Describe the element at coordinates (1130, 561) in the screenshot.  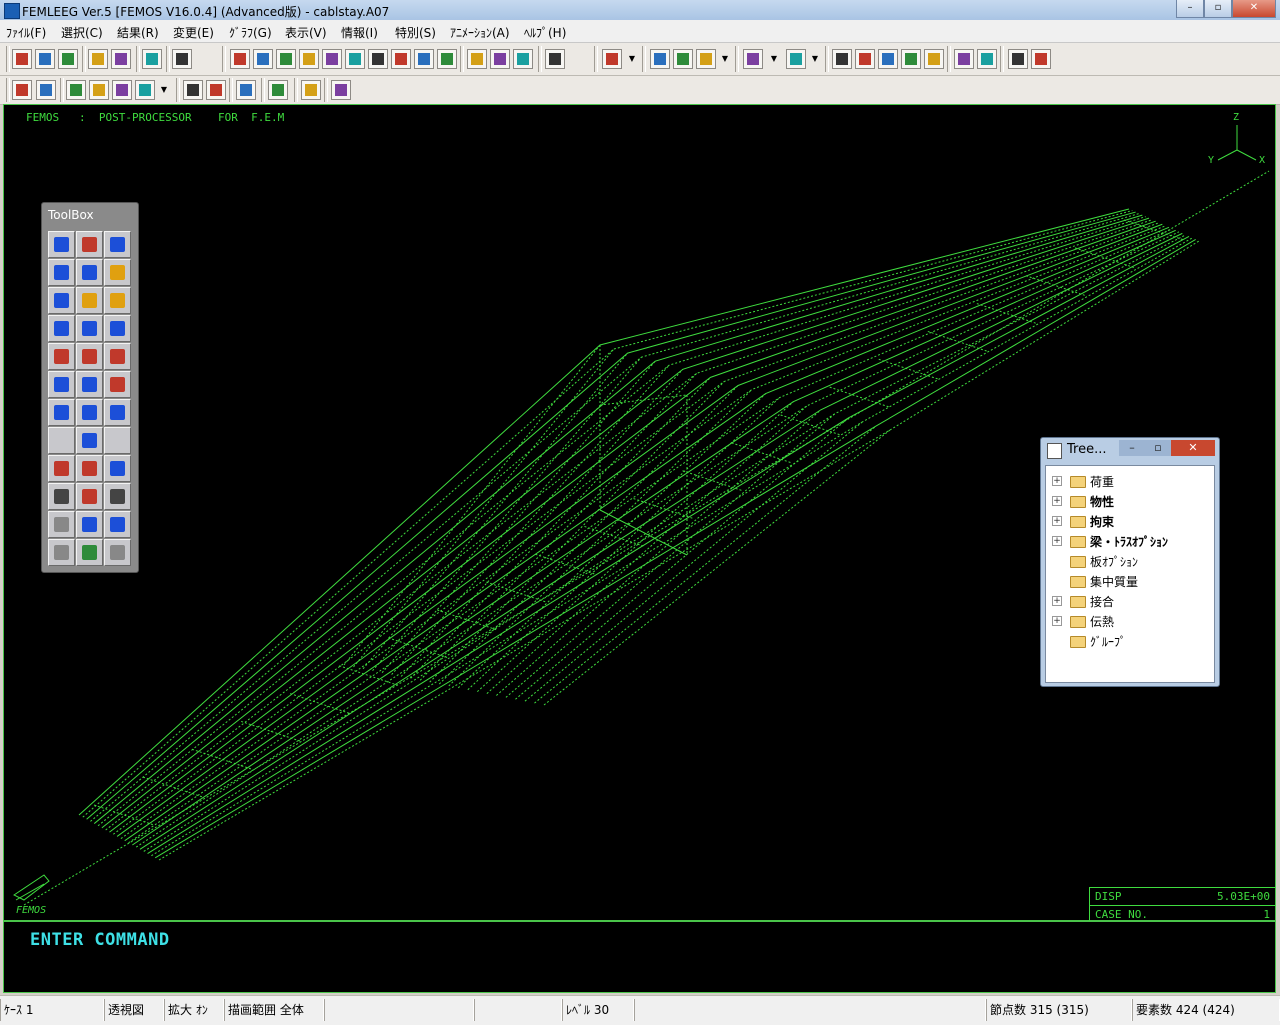
I see `tree-node: 板ｵﾌﾟｼｮﾝ` at that location.